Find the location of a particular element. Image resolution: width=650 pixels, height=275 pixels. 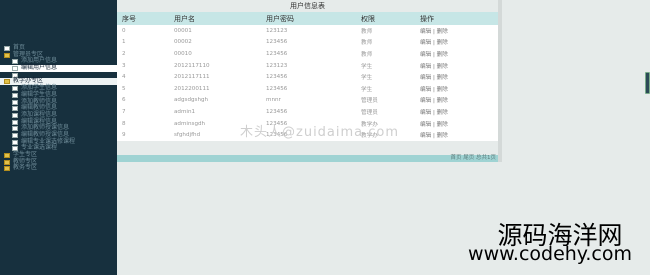

table-row: 1 00002 123456 教师 编辑 | 删除 is located at coordinates (307, 42).